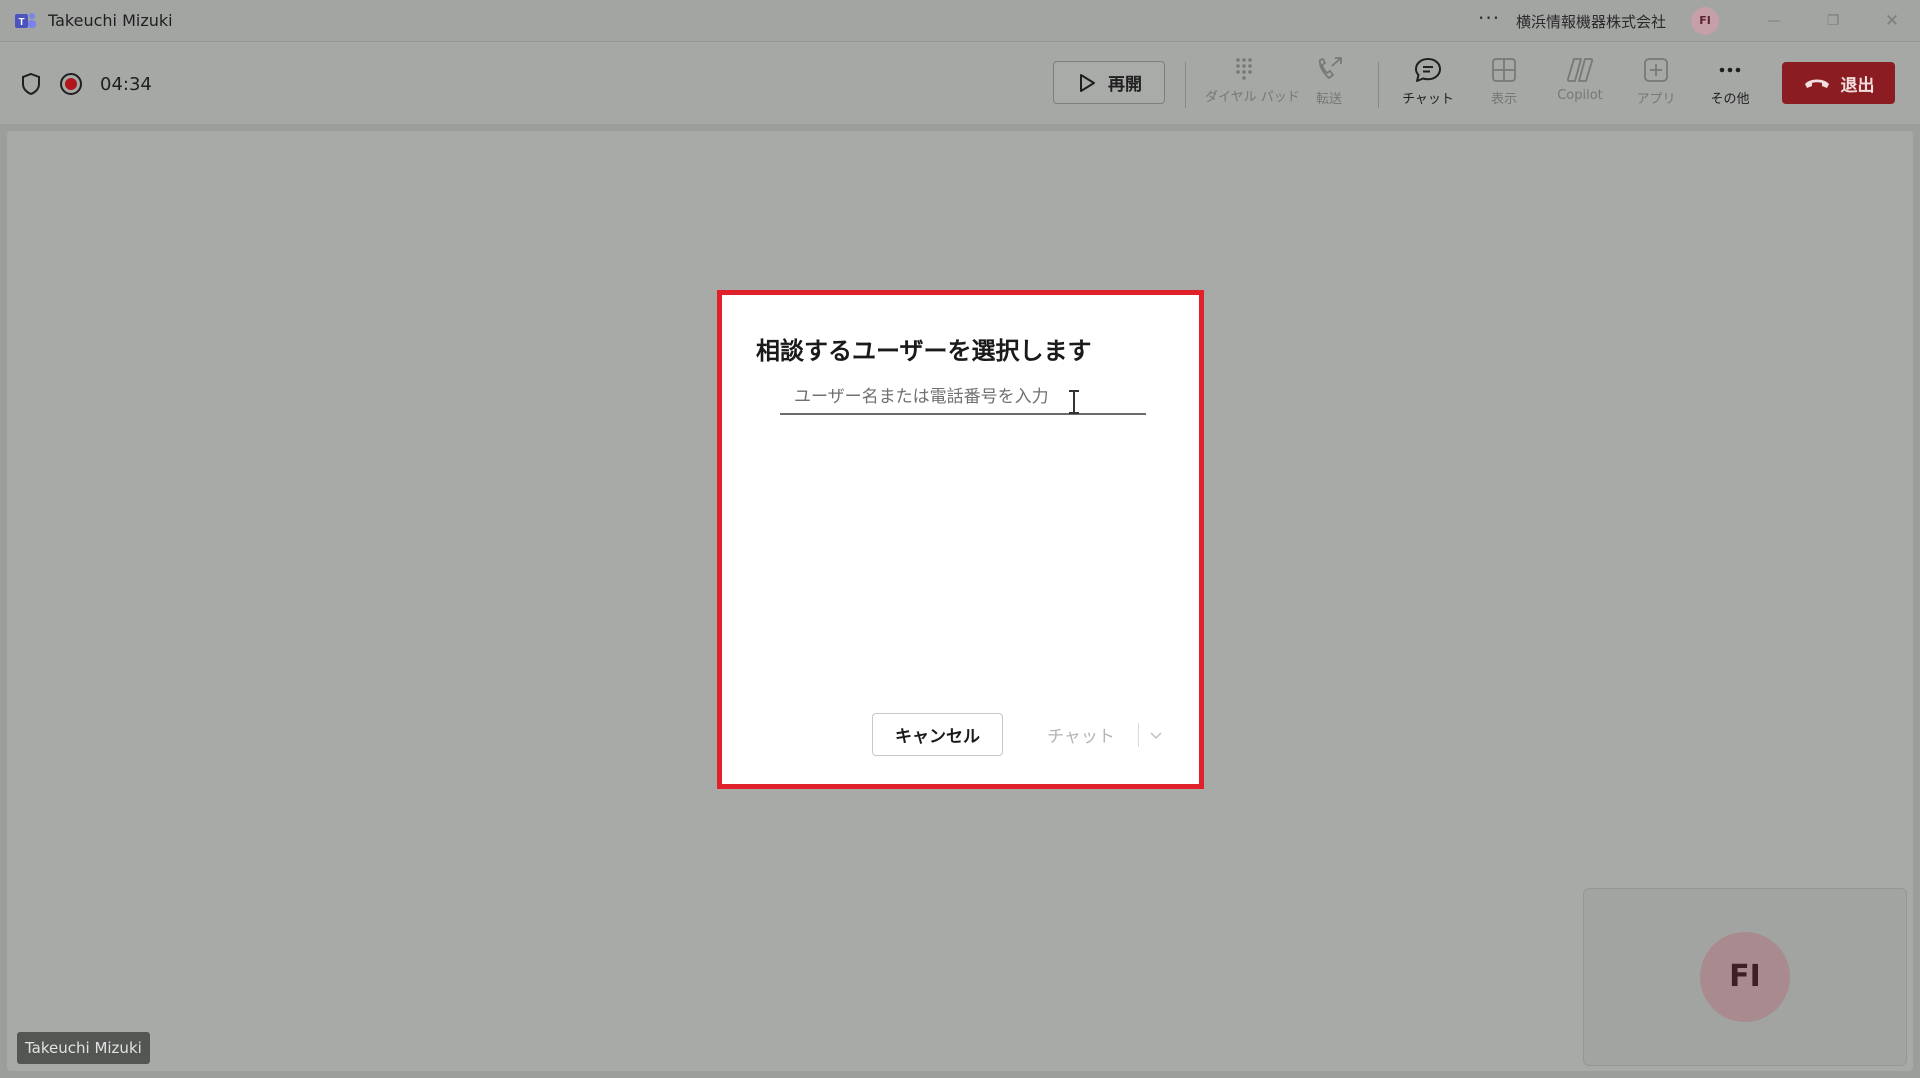 The width and height of the screenshot is (1920, 1078). Describe the element at coordinates (1125, 85) in the screenshot. I see `resume-label: 再開` at that location.